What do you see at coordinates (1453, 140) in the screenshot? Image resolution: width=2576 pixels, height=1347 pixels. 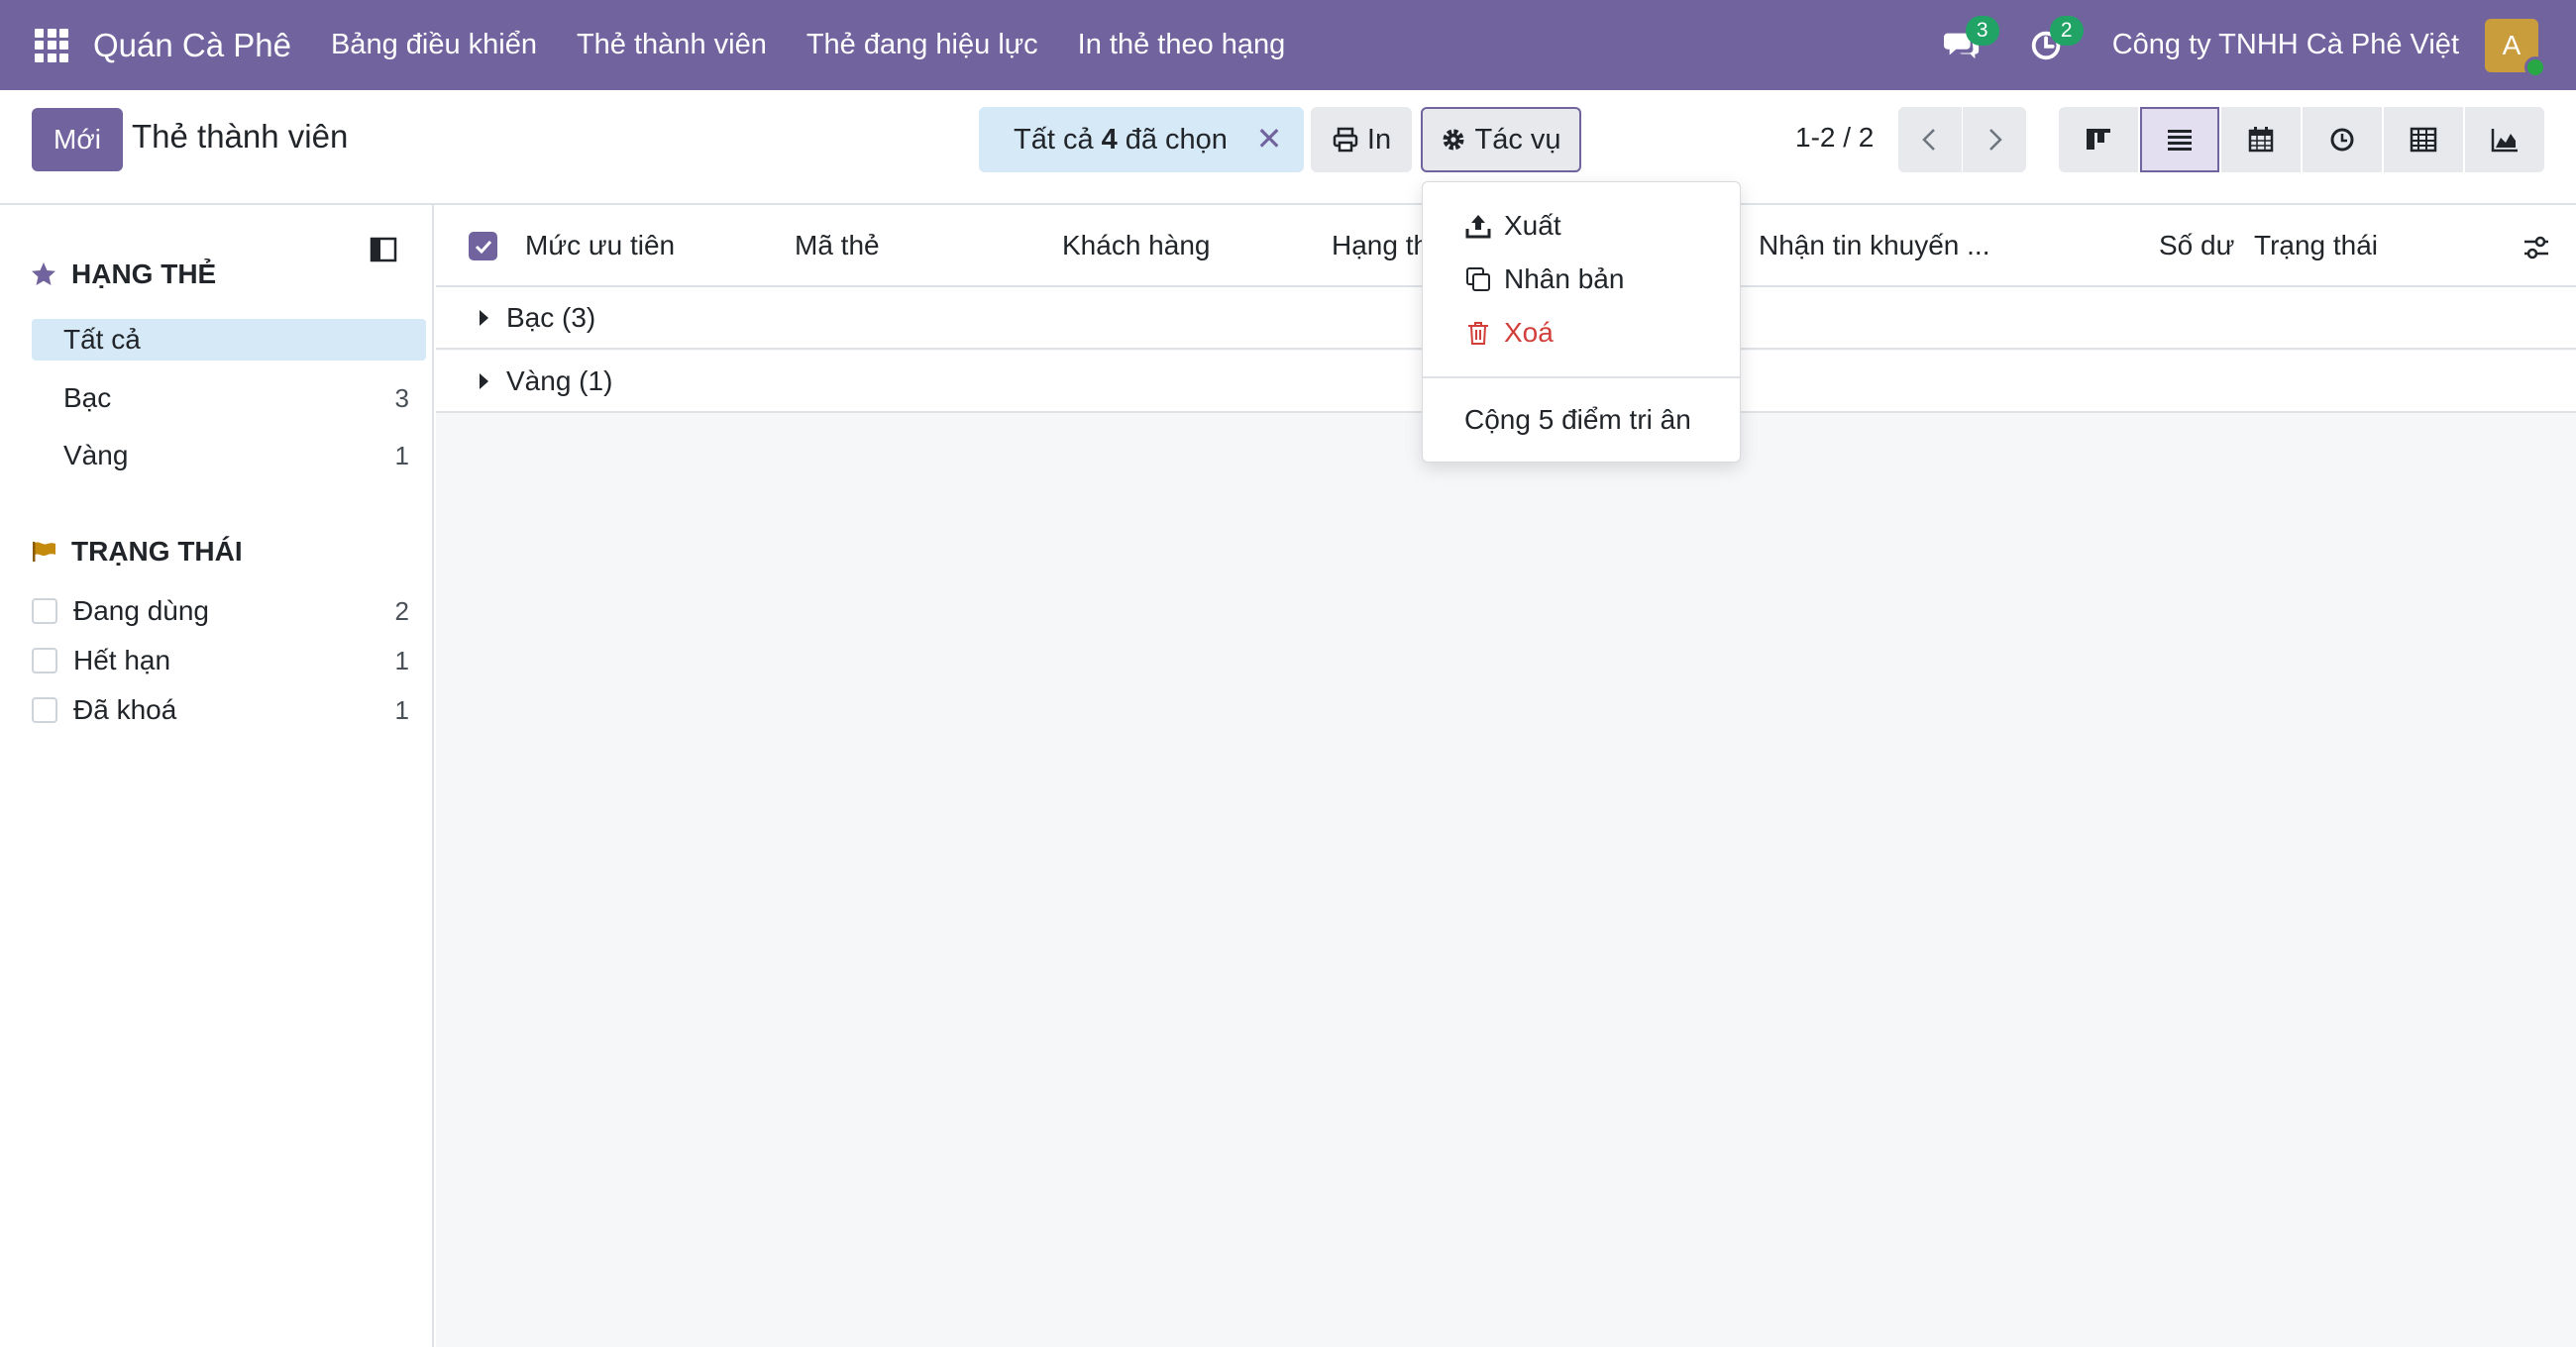 I see `gear-icon` at bounding box center [1453, 140].